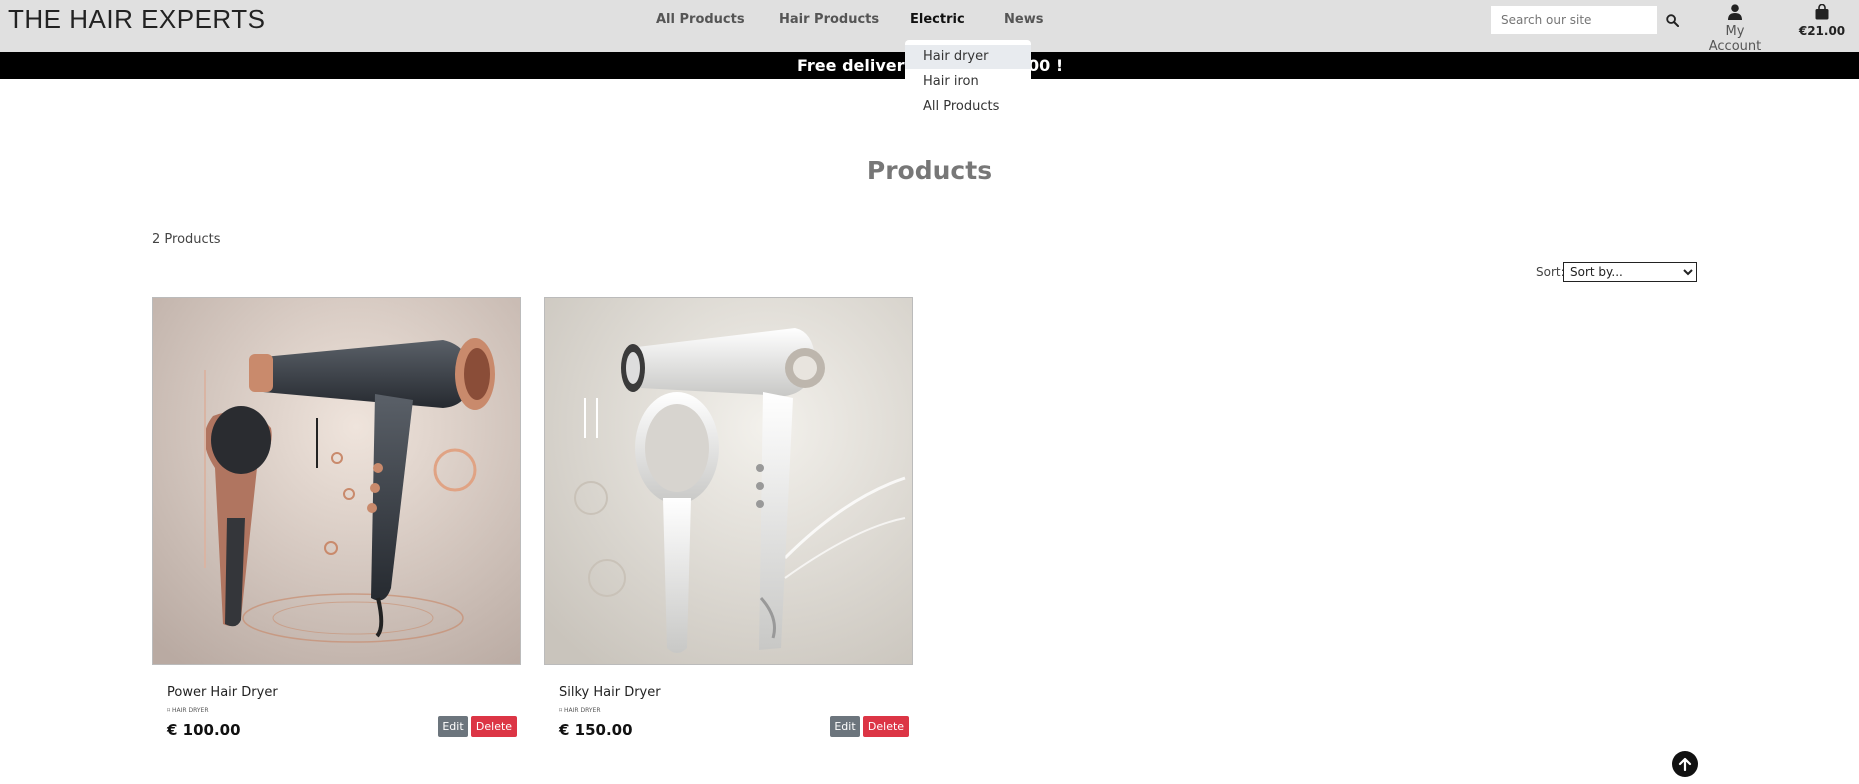  Describe the element at coordinates (1822, 22) in the screenshot. I see `shopping-bag-link: €21.00` at that location.